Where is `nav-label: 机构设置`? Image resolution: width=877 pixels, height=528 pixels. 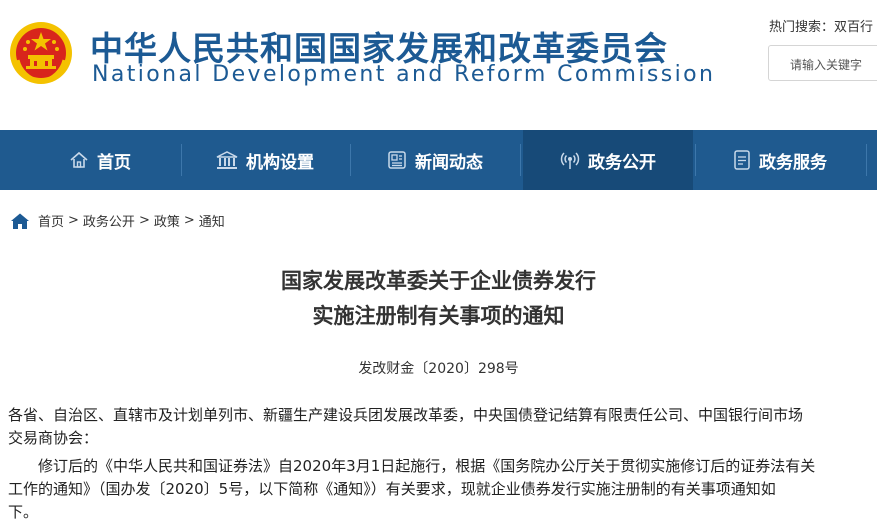 nav-label: 机构设置 is located at coordinates (280, 162).